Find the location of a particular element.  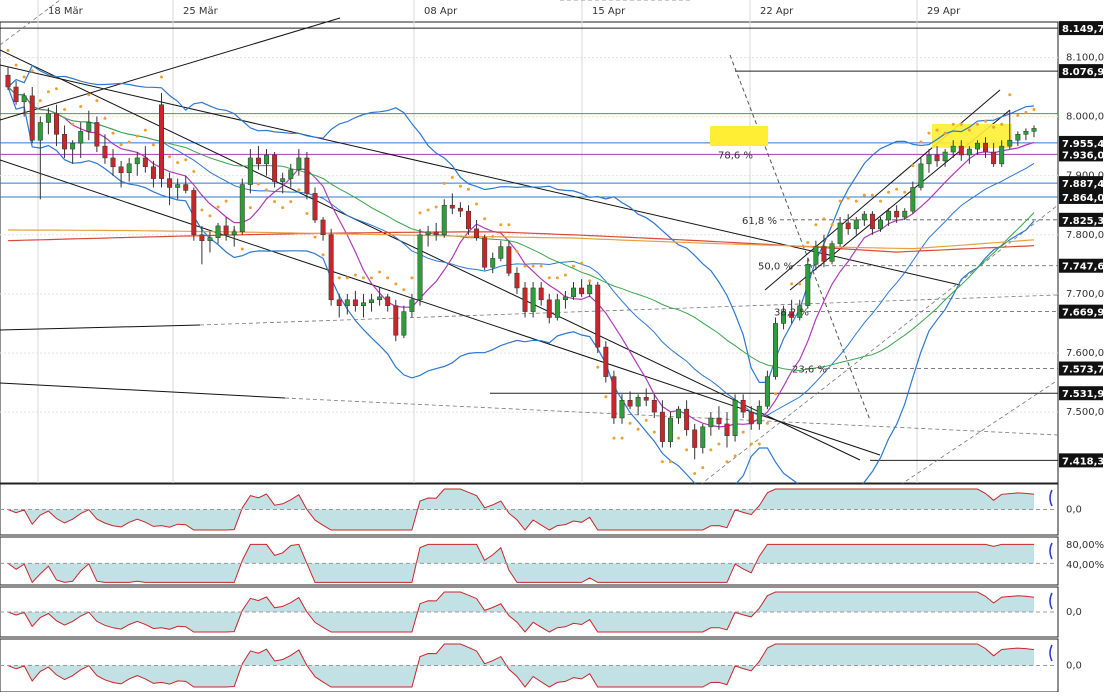

fib-level-label: 78,6 % is located at coordinates (735, 155).